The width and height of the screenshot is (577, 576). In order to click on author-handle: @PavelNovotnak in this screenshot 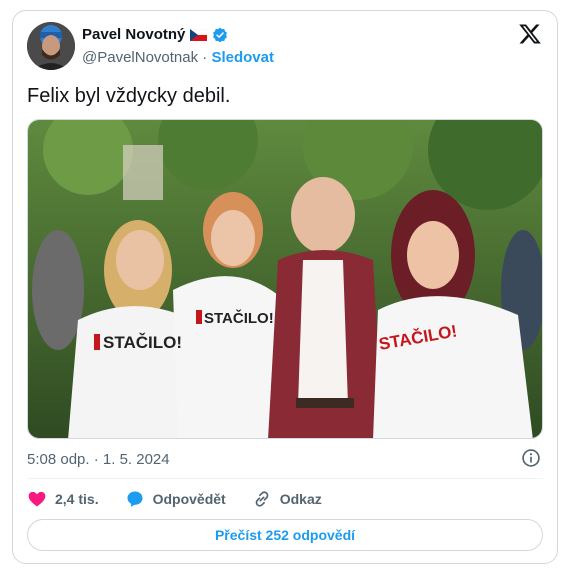, I will do `click(140, 57)`.